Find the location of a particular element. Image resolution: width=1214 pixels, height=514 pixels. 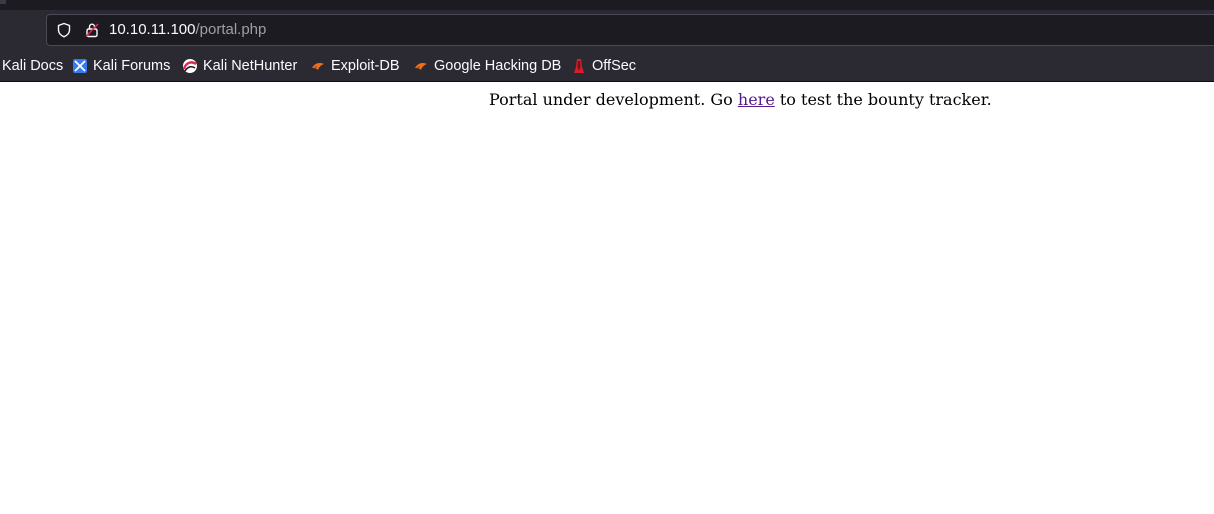

nethunter-icon is located at coordinates (189, 66).